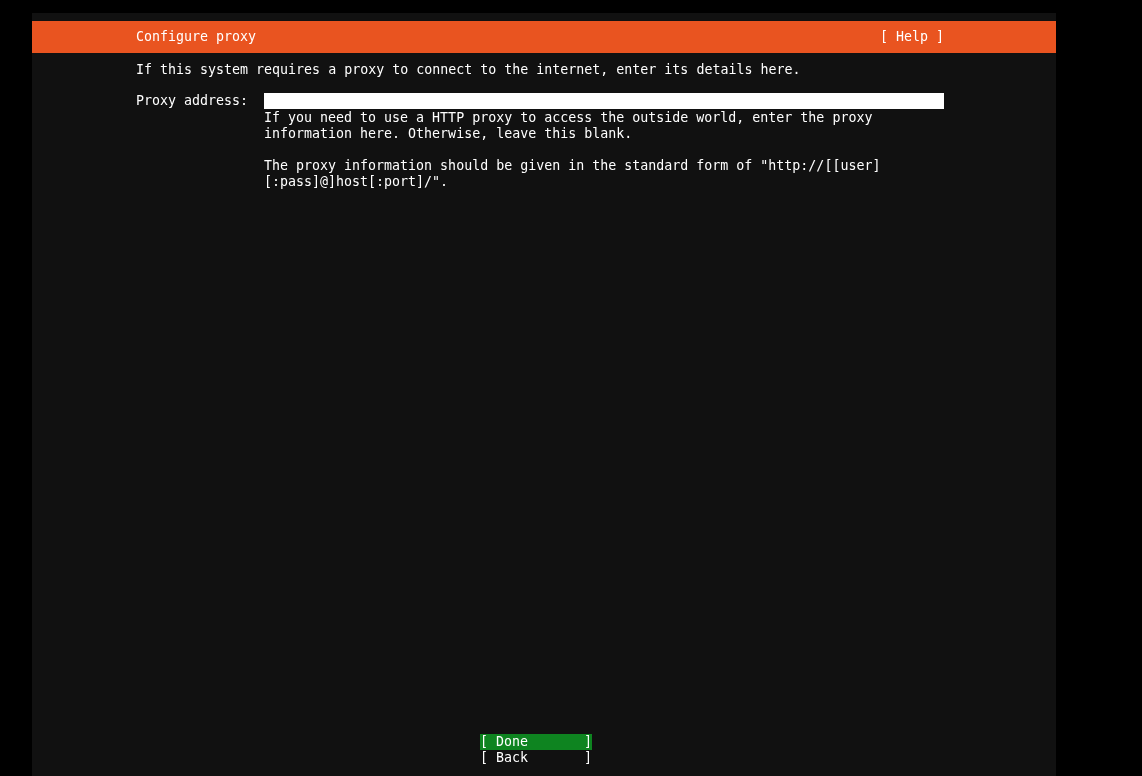 Image resolution: width=1142 pixels, height=776 pixels. Describe the element at coordinates (536, 758) in the screenshot. I see `back-button: [ Back ]` at that location.